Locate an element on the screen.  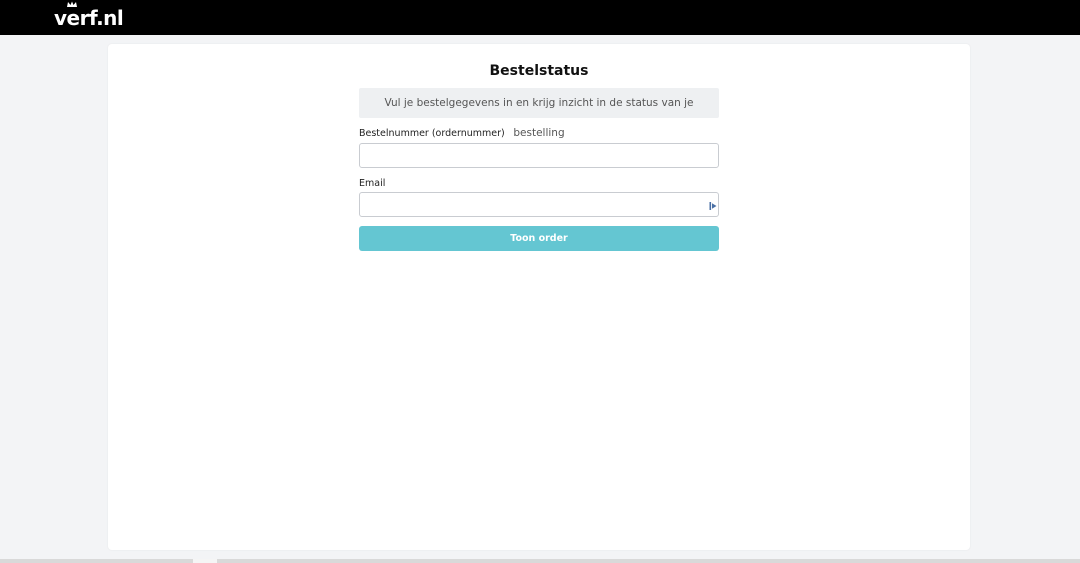
site-logo: verf.nl is located at coordinates (89, 15).